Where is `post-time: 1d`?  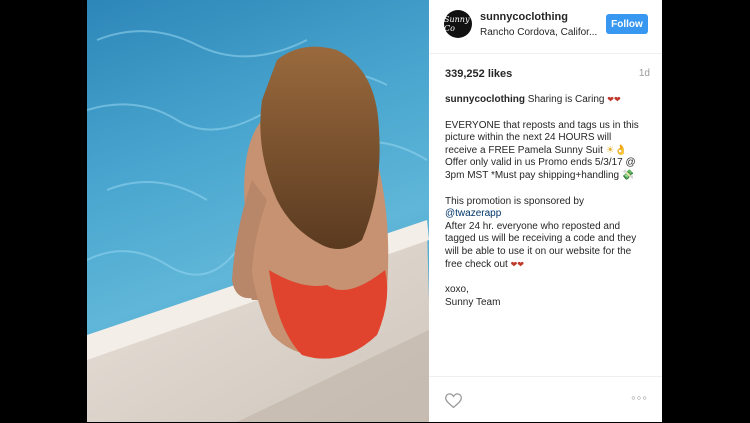
post-time: 1d is located at coordinates (644, 73).